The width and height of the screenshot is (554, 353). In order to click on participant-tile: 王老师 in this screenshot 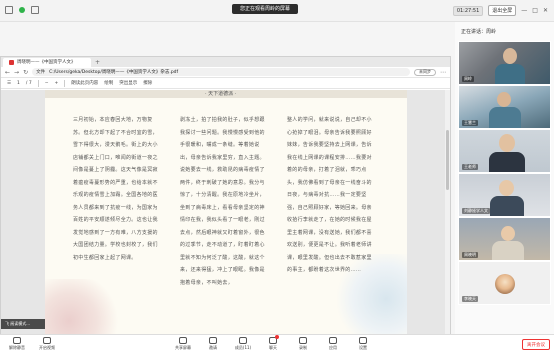, I will do `click(504, 151)`.